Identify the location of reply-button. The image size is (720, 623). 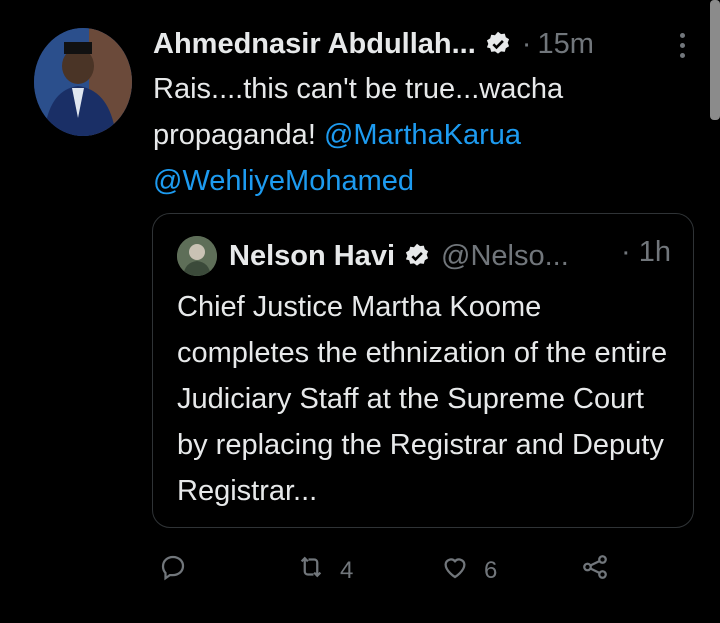
(173, 570).